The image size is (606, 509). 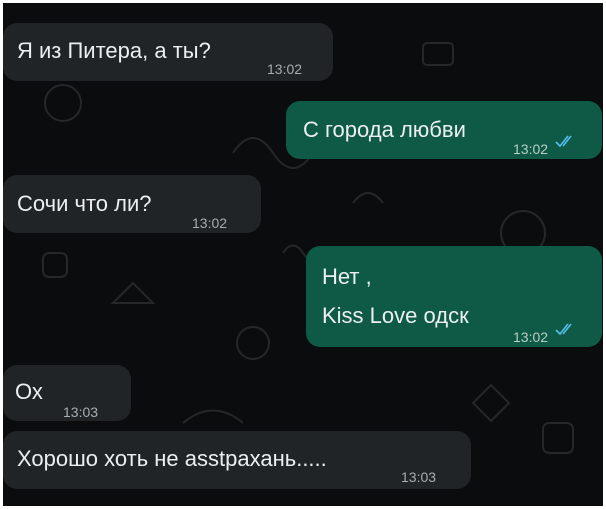 I want to click on message-text: С города любви, so click(x=384, y=129).